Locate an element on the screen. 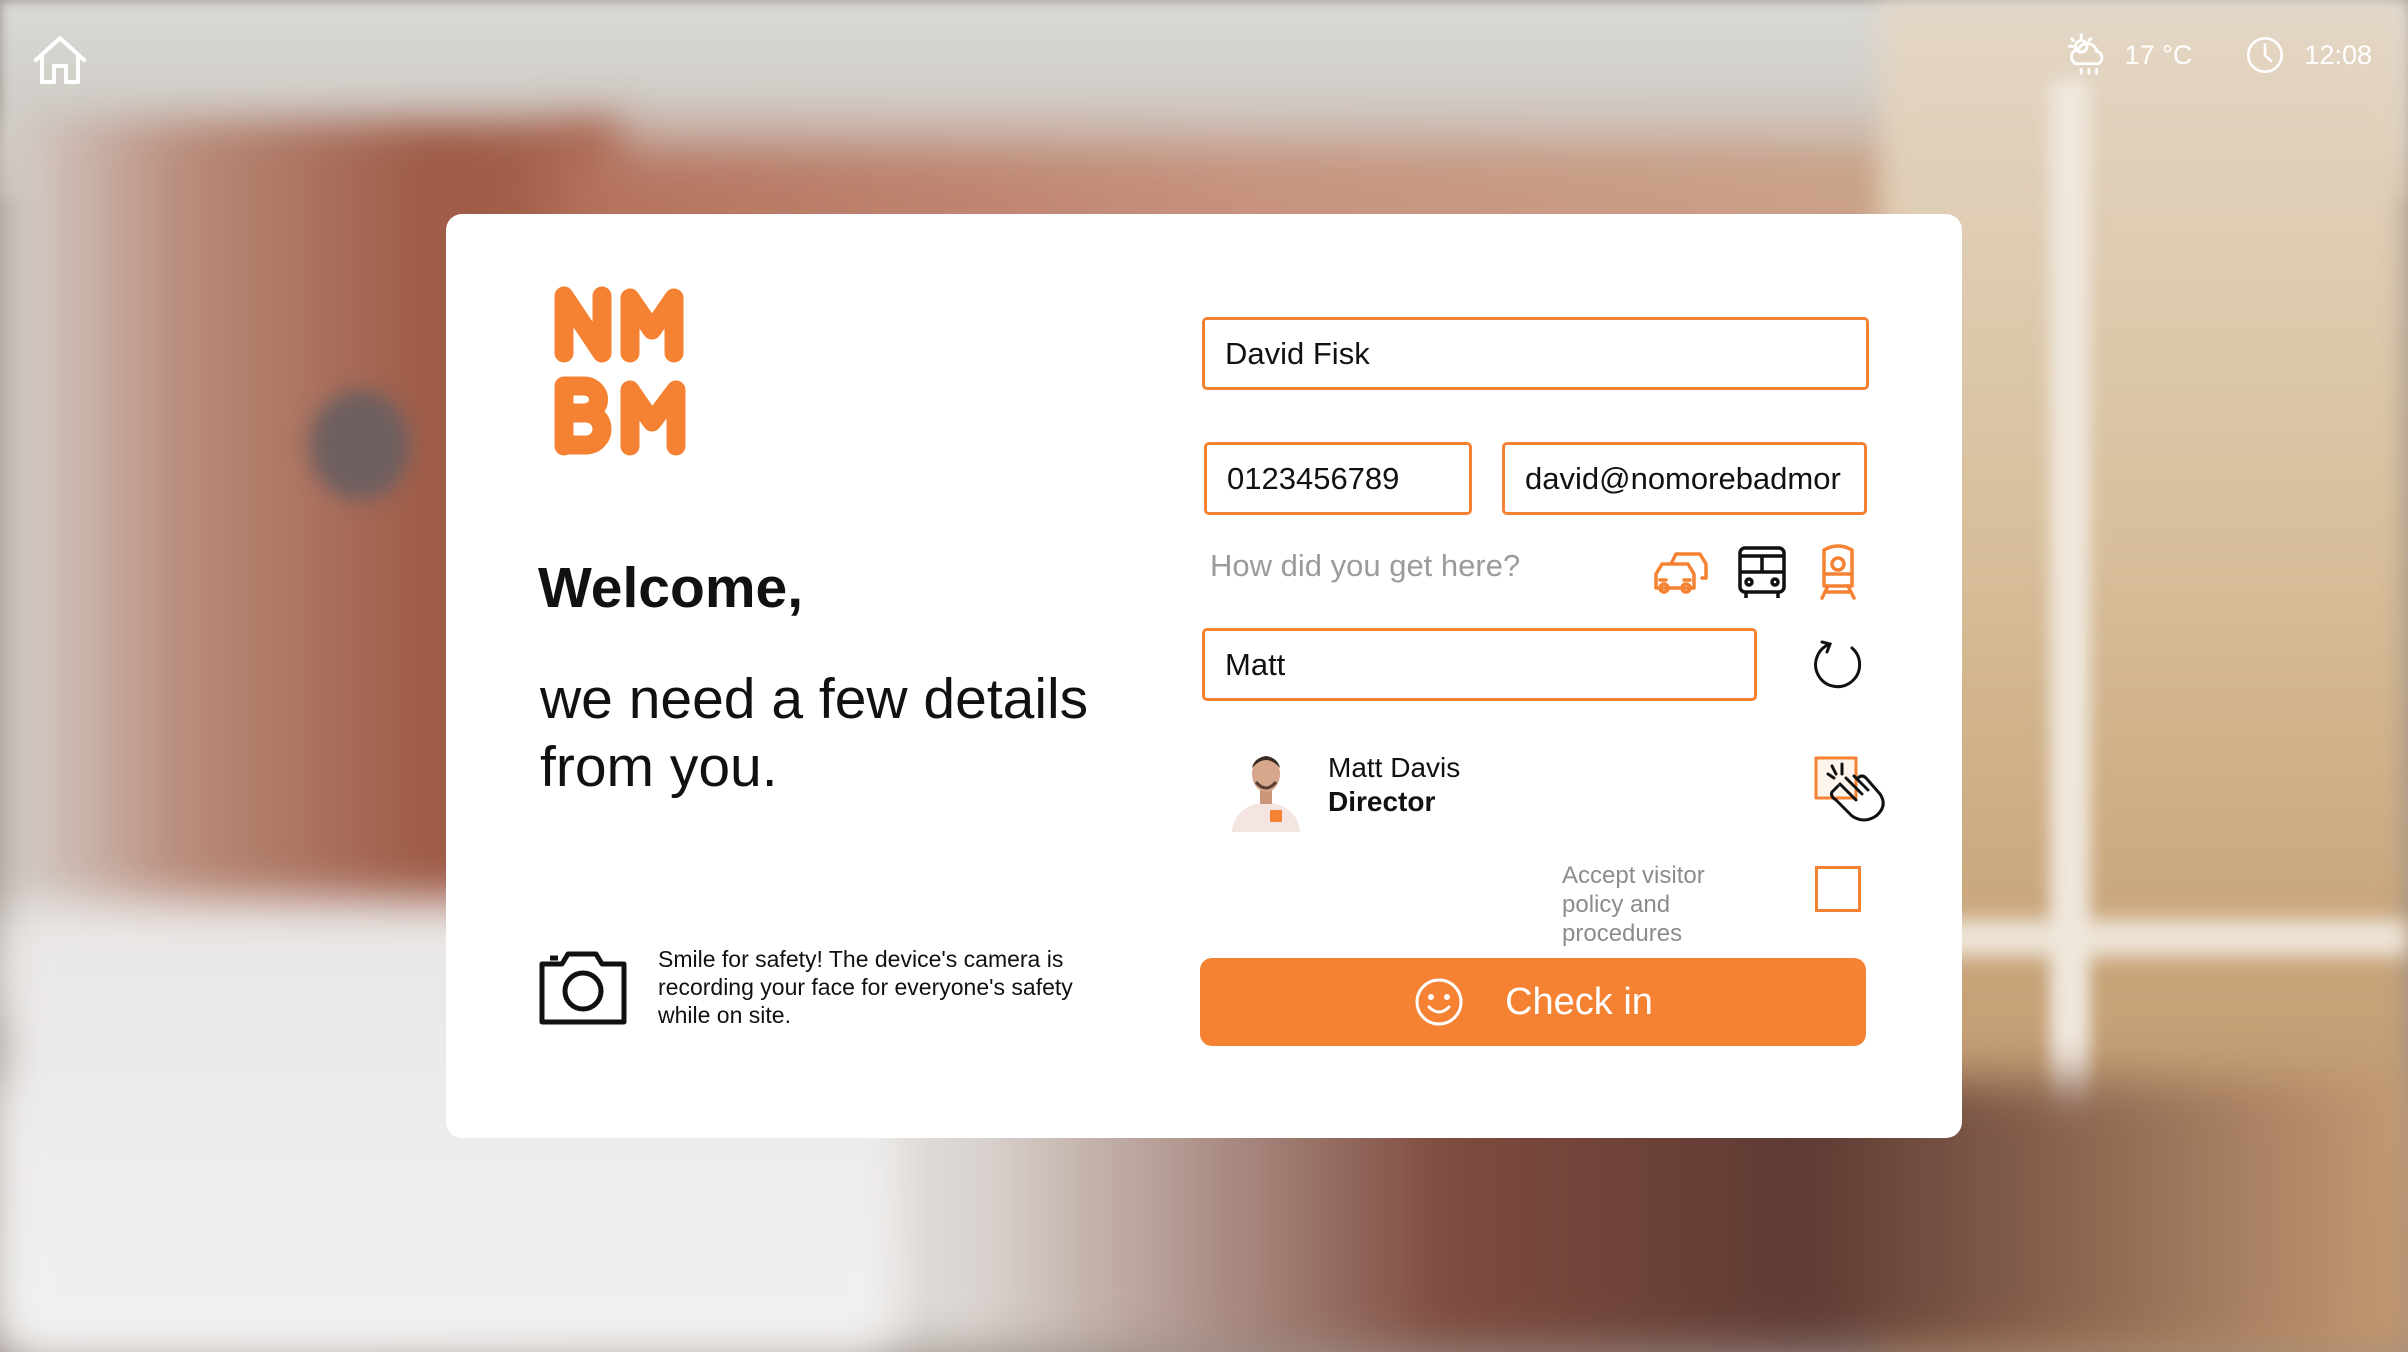 This screenshot has height=1352, width=2408. camera-icon is located at coordinates (583, 987).